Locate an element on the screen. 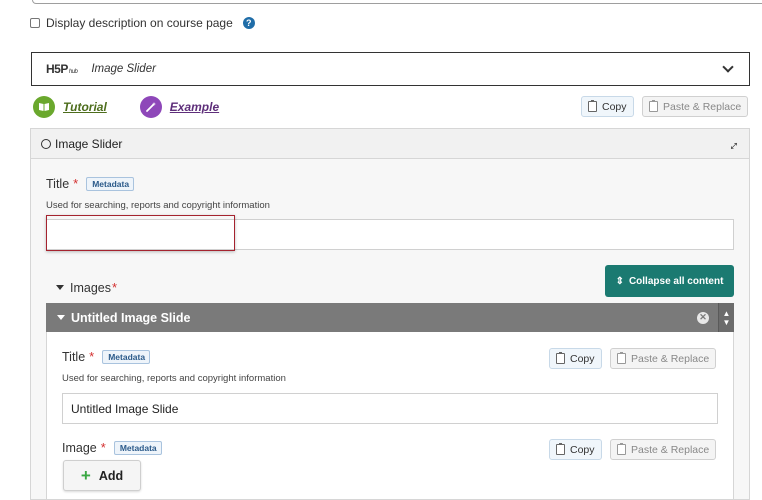 The image size is (762, 500). plus-icon: + is located at coordinates (85, 475).